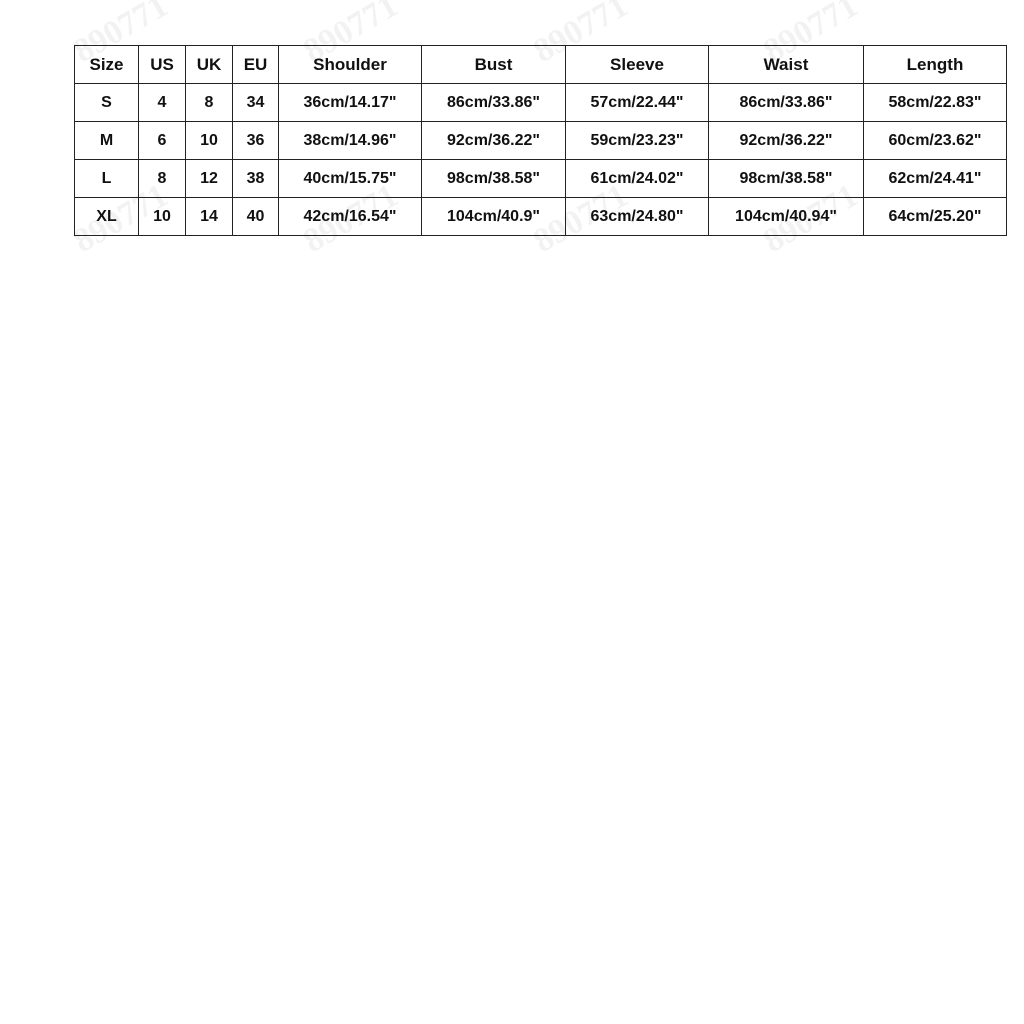 The image size is (1024, 1024). What do you see at coordinates (209, 64) in the screenshot?
I see `header-uk: UK` at bounding box center [209, 64].